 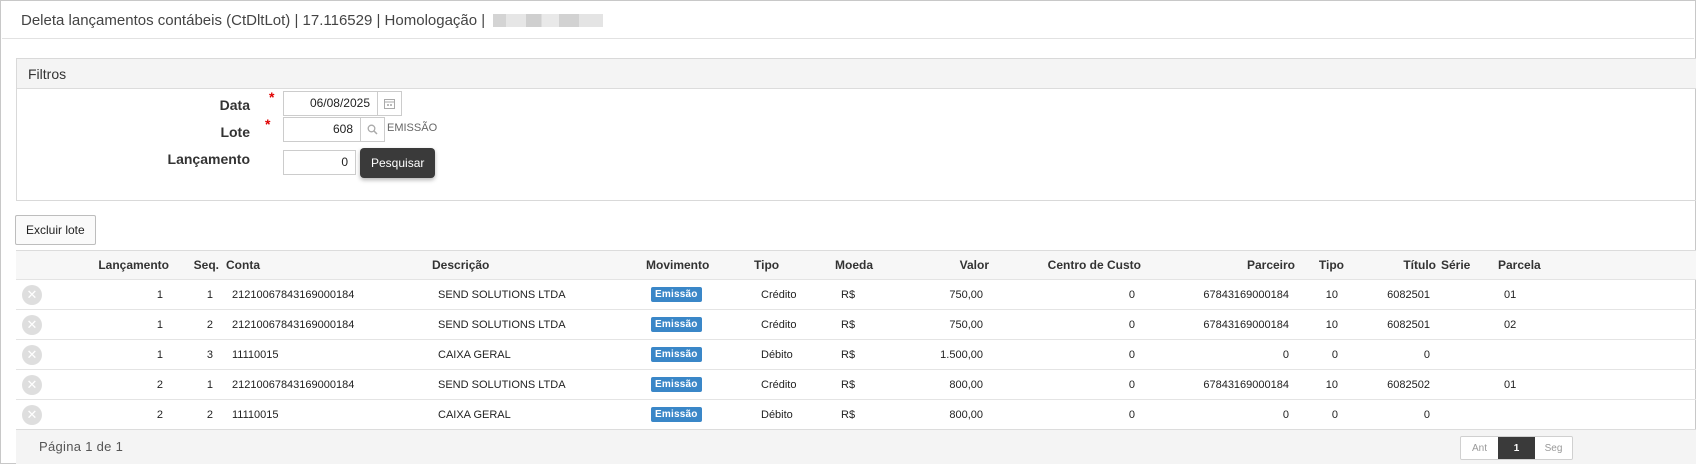 What do you see at coordinates (1073, 265) in the screenshot?
I see `col-centro-custo: Centro de Custo` at bounding box center [1073, 265].